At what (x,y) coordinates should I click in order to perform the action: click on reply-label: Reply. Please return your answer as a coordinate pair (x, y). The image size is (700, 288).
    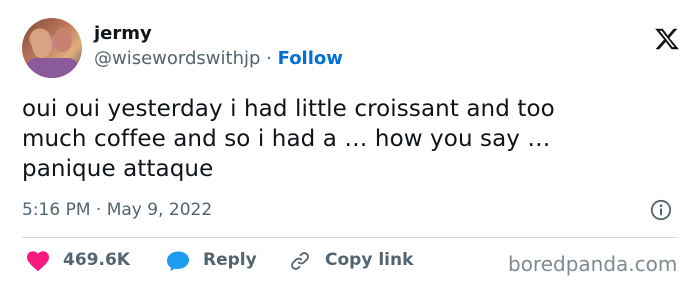
    Looking at the image, I should click on (230, 260).